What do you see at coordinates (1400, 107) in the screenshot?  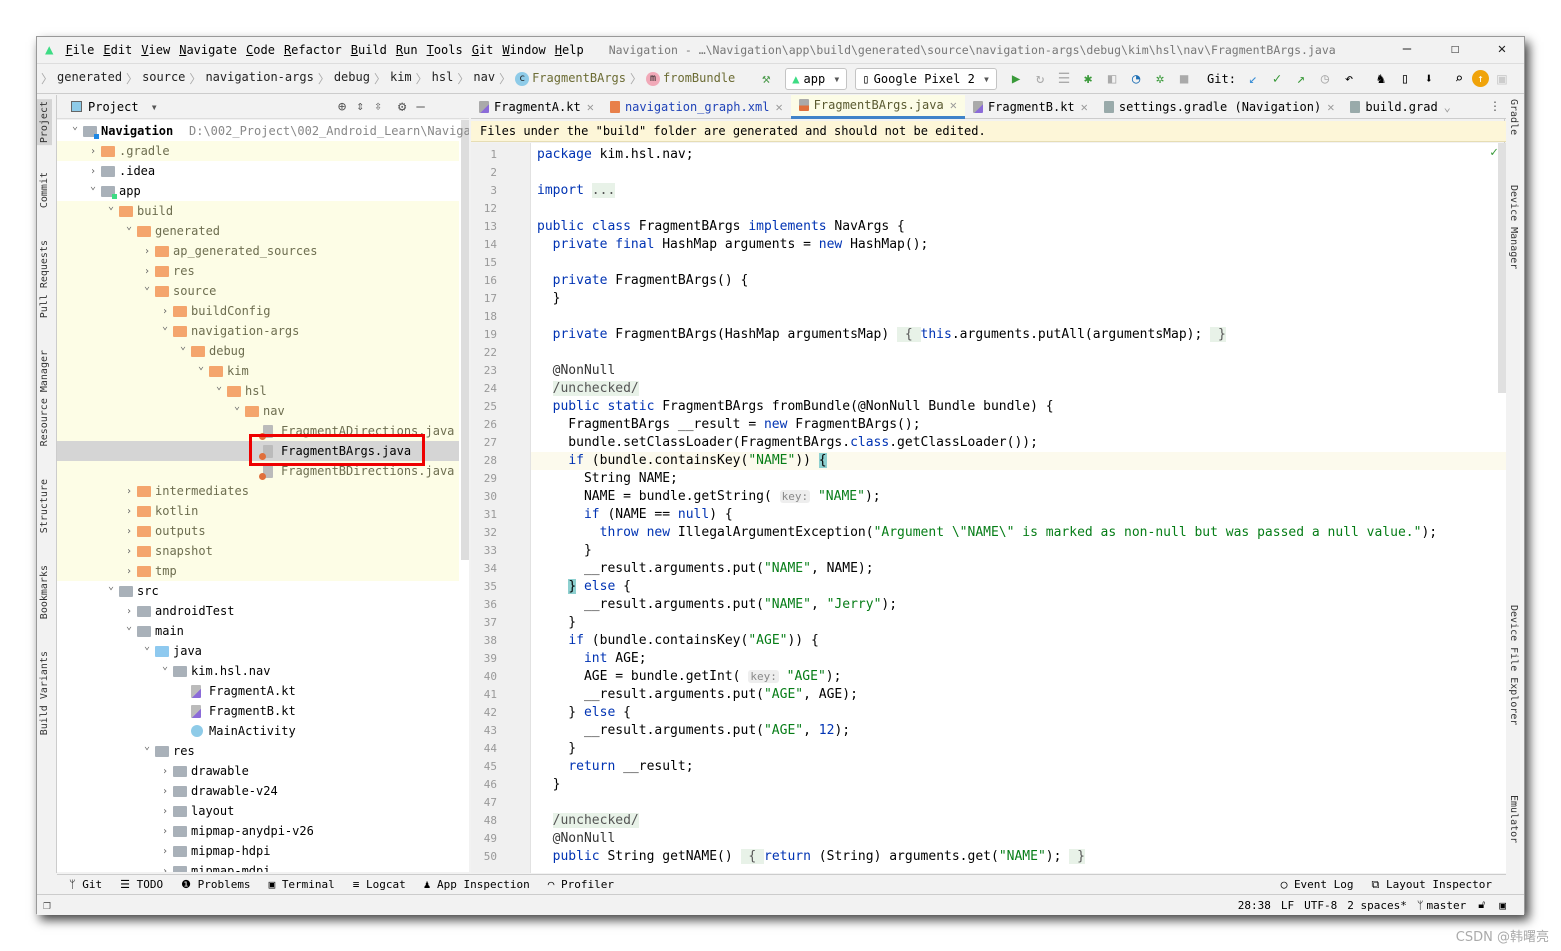 I see `tab-build-grad: build.grad ⌄` at bounding box center [1400, 107].